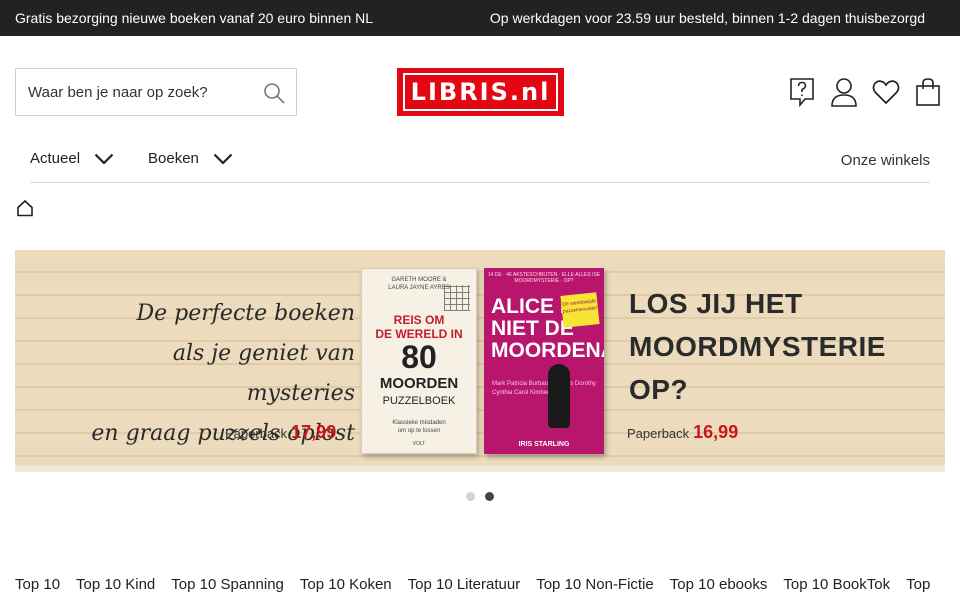 The image size is (960, 600). I want to click on top-list-link: Top 10 Non-Fictie, so click(595, 586).